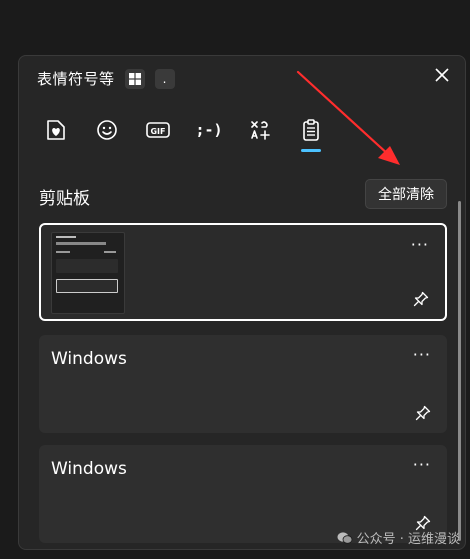 This screenshot has width=470, height=559. I want to click on kaomoji-icon: ;-), so click(209, 130).